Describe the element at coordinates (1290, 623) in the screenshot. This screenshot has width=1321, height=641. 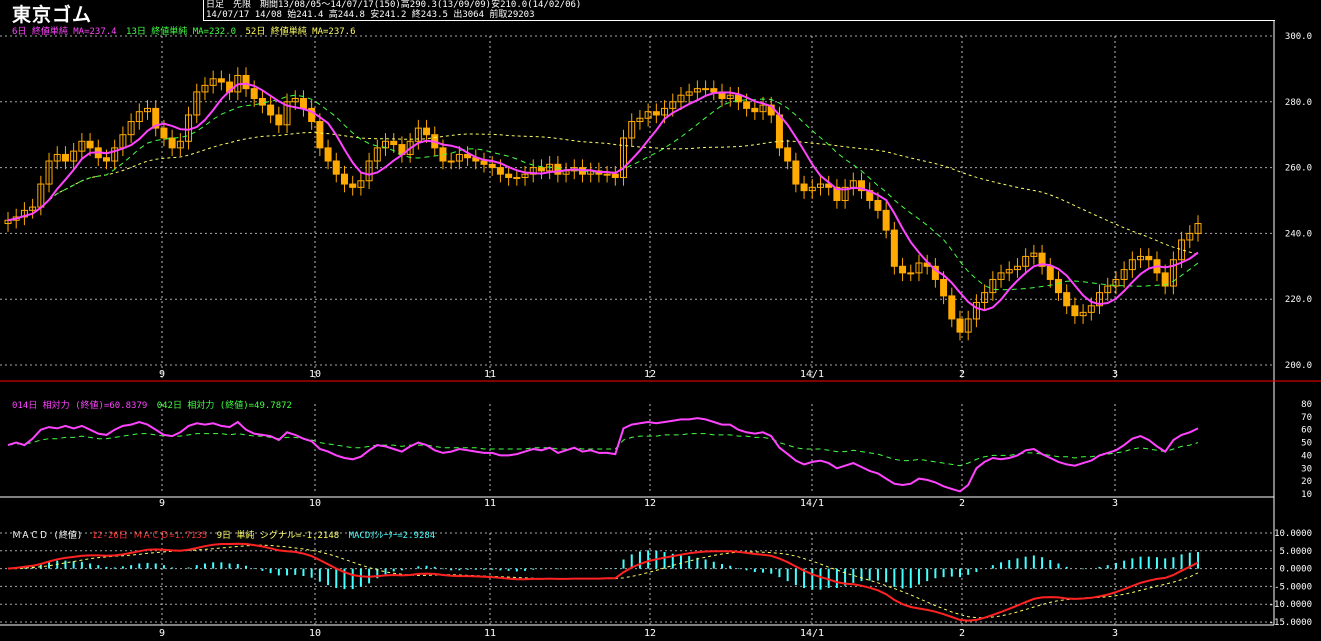
I see `y-tick-label: -15.0000` at that location.